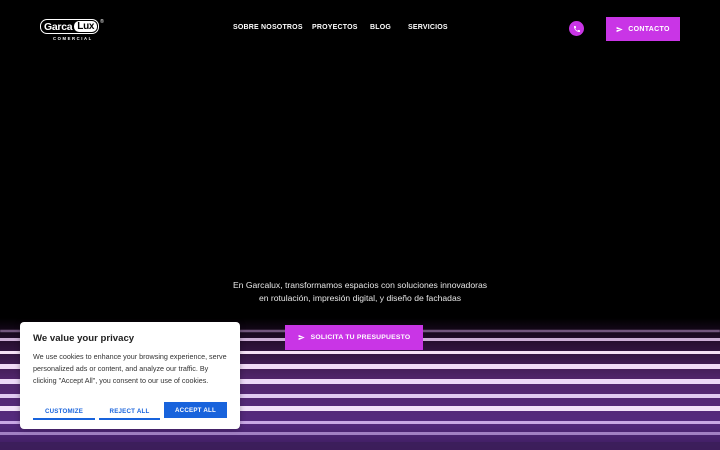 The width and height of the screenshot is (720, 450). What do you see at coordinates (129, 412) in the screenshot?
I see `reject-all-button: REJECT ALL` at bounding box center [129, 412].